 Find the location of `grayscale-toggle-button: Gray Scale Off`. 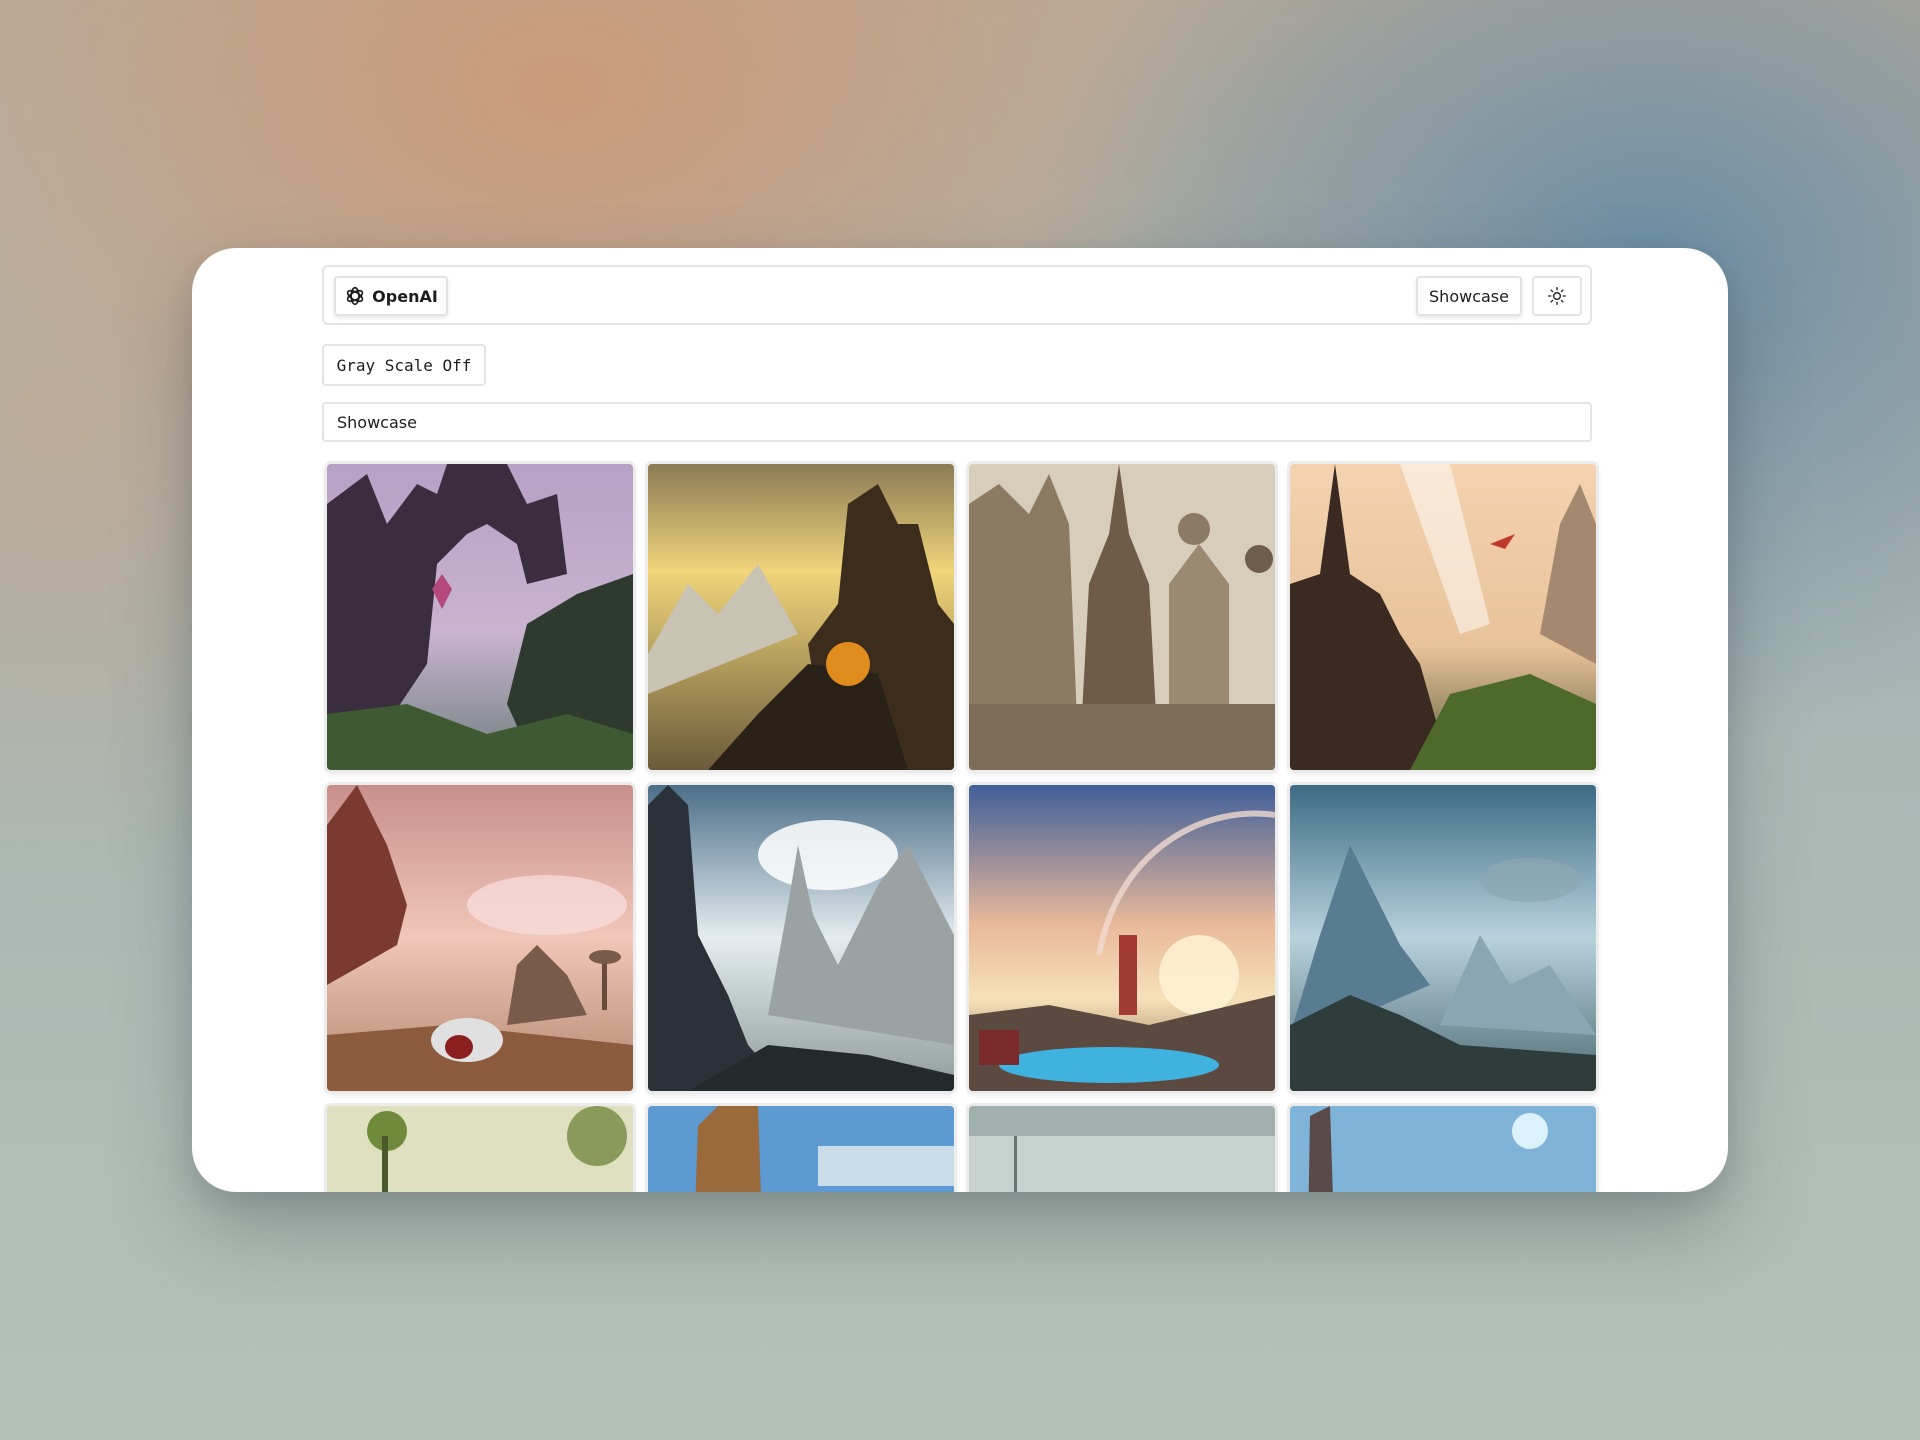

grayscale-toggle-button: Gray Scale Off is located at coordinates (404, 365).